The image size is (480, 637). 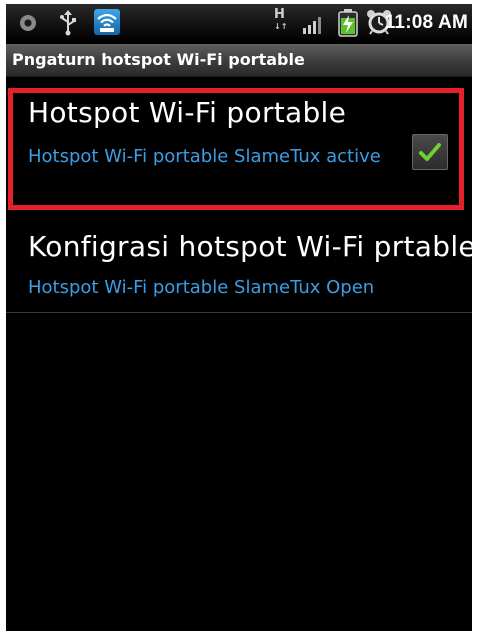 What do you see at coordinates (158, 59) in the screenshot?
I see `page-title: Pngaturn hotspot Wi-Fi portable` at bounding box center [158, 59].